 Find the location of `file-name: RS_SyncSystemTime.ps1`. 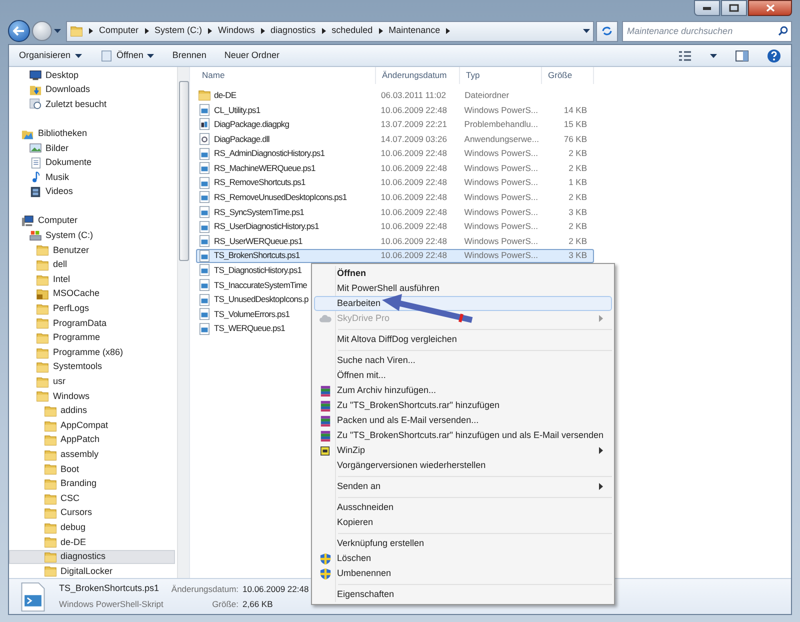

file-name: RS_SyncSystemTime.ps1 is located at coordinates (259, 212).